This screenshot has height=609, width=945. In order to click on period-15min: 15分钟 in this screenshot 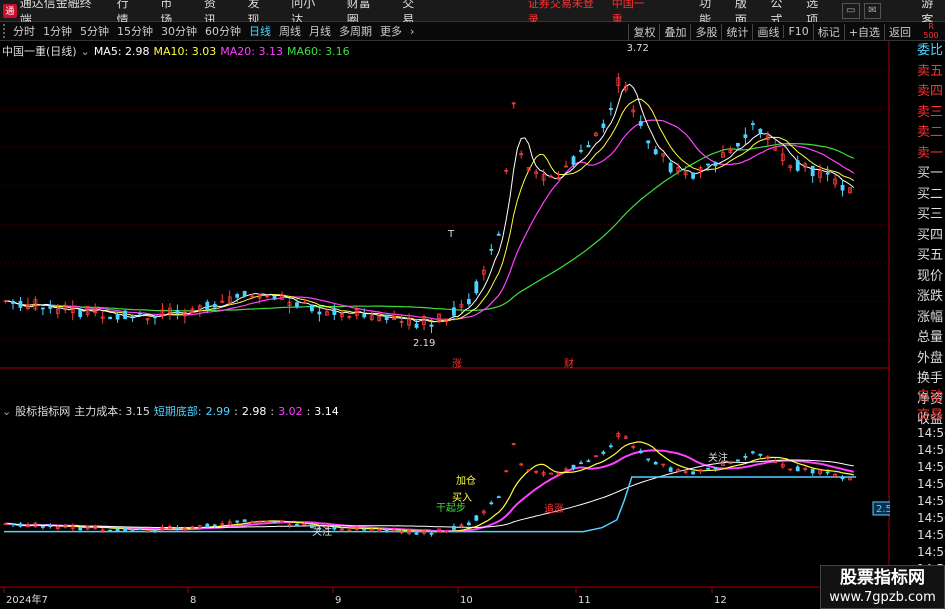, I will do `click(135, 31)`.